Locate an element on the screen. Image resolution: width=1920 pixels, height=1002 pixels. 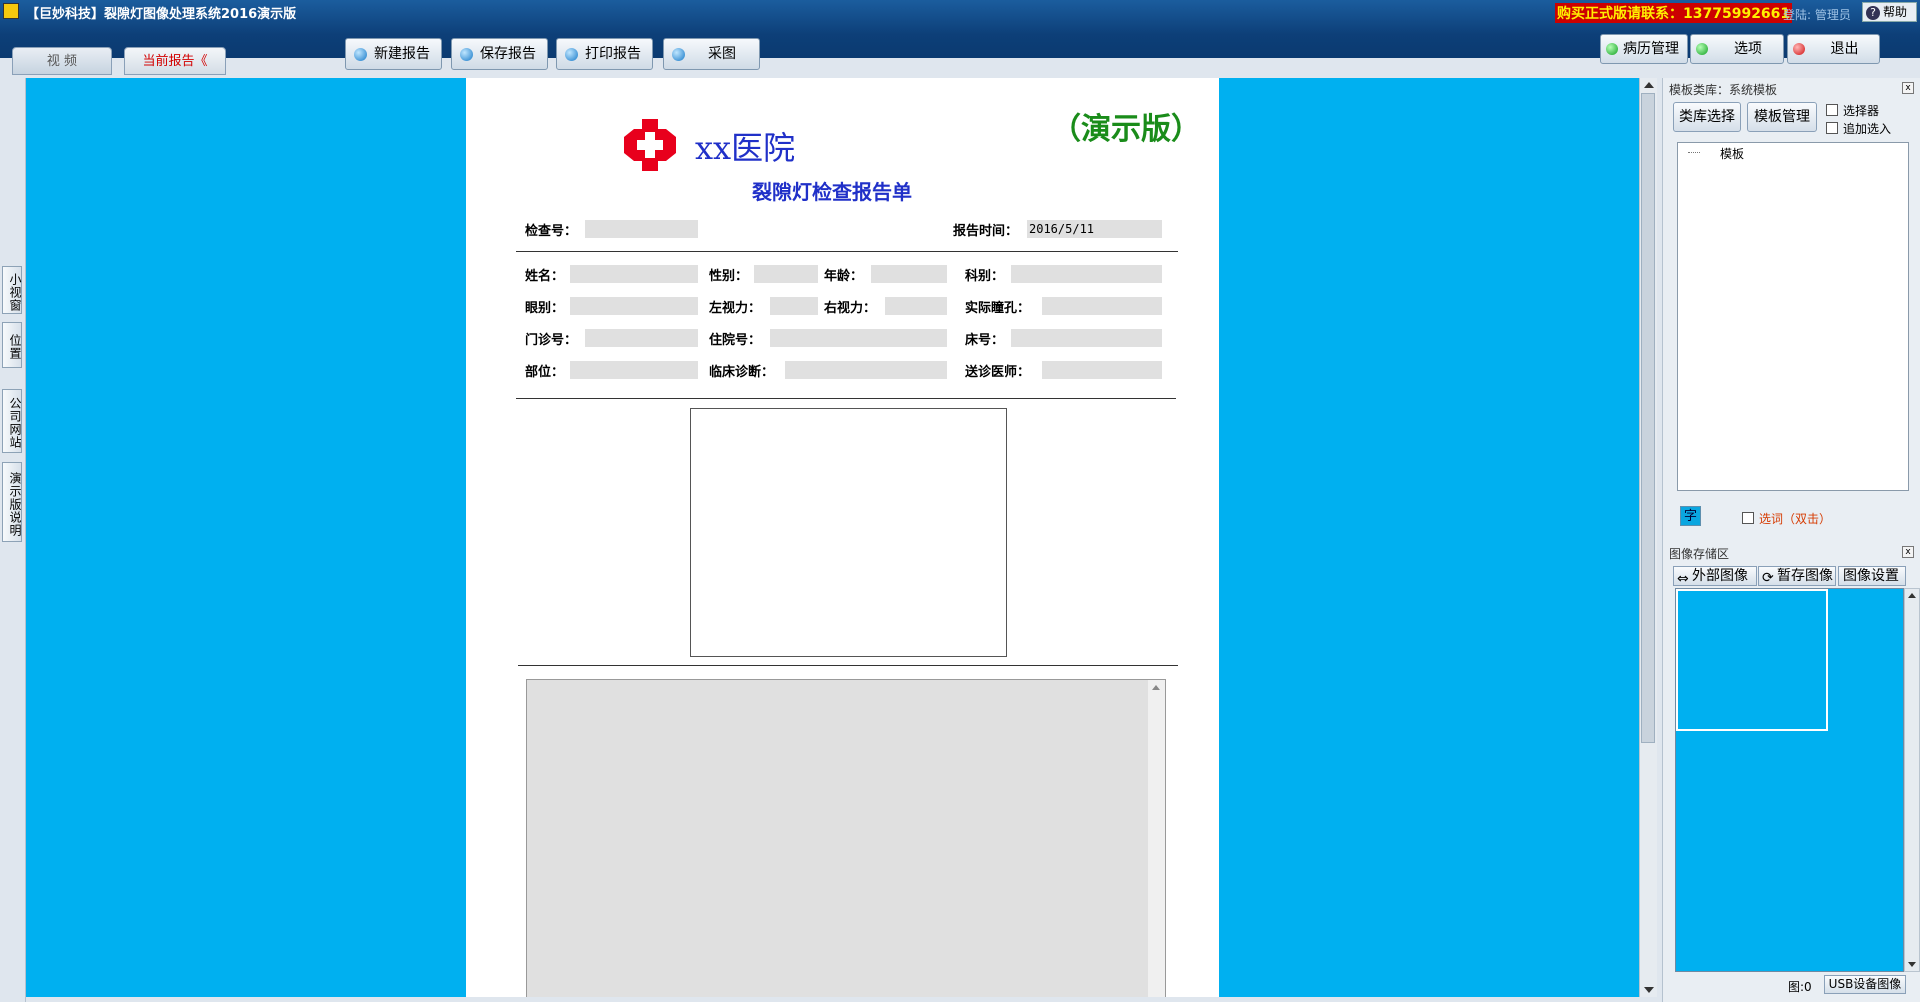
external-image-tab: ⇔ 外部图像 is located at coordinates (1715, 576).